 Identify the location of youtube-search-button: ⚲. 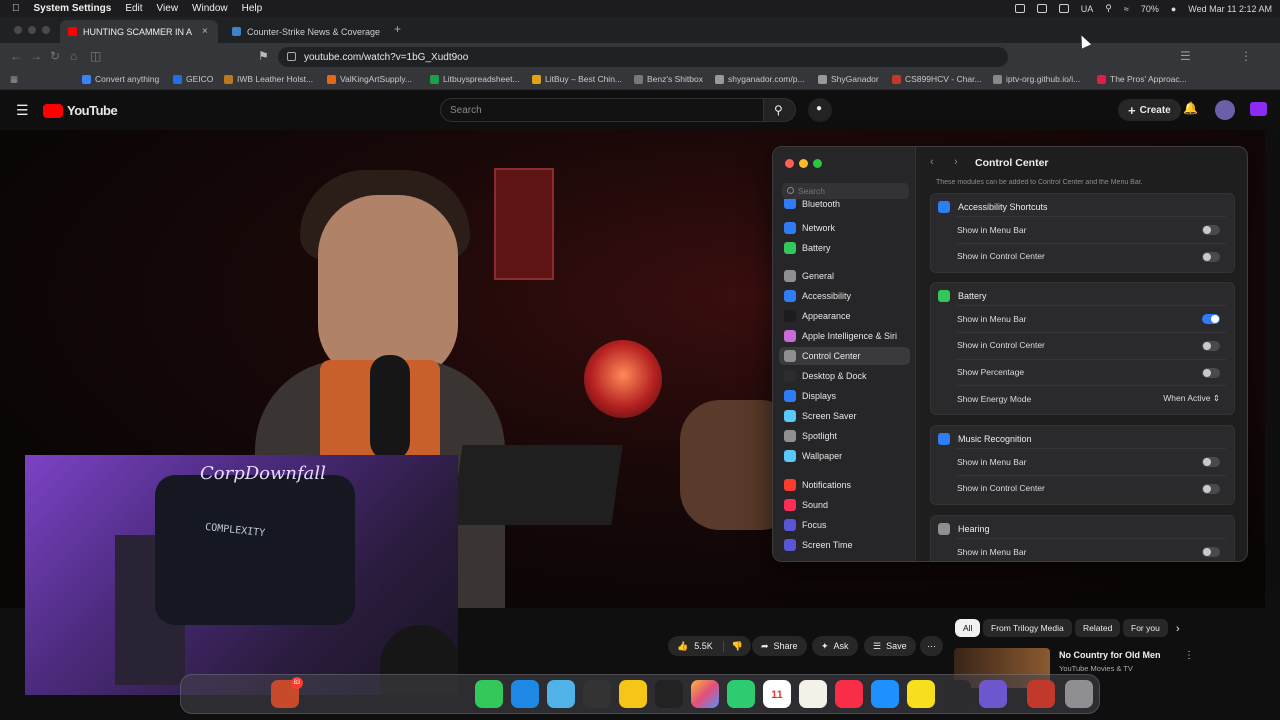
(780, 110).